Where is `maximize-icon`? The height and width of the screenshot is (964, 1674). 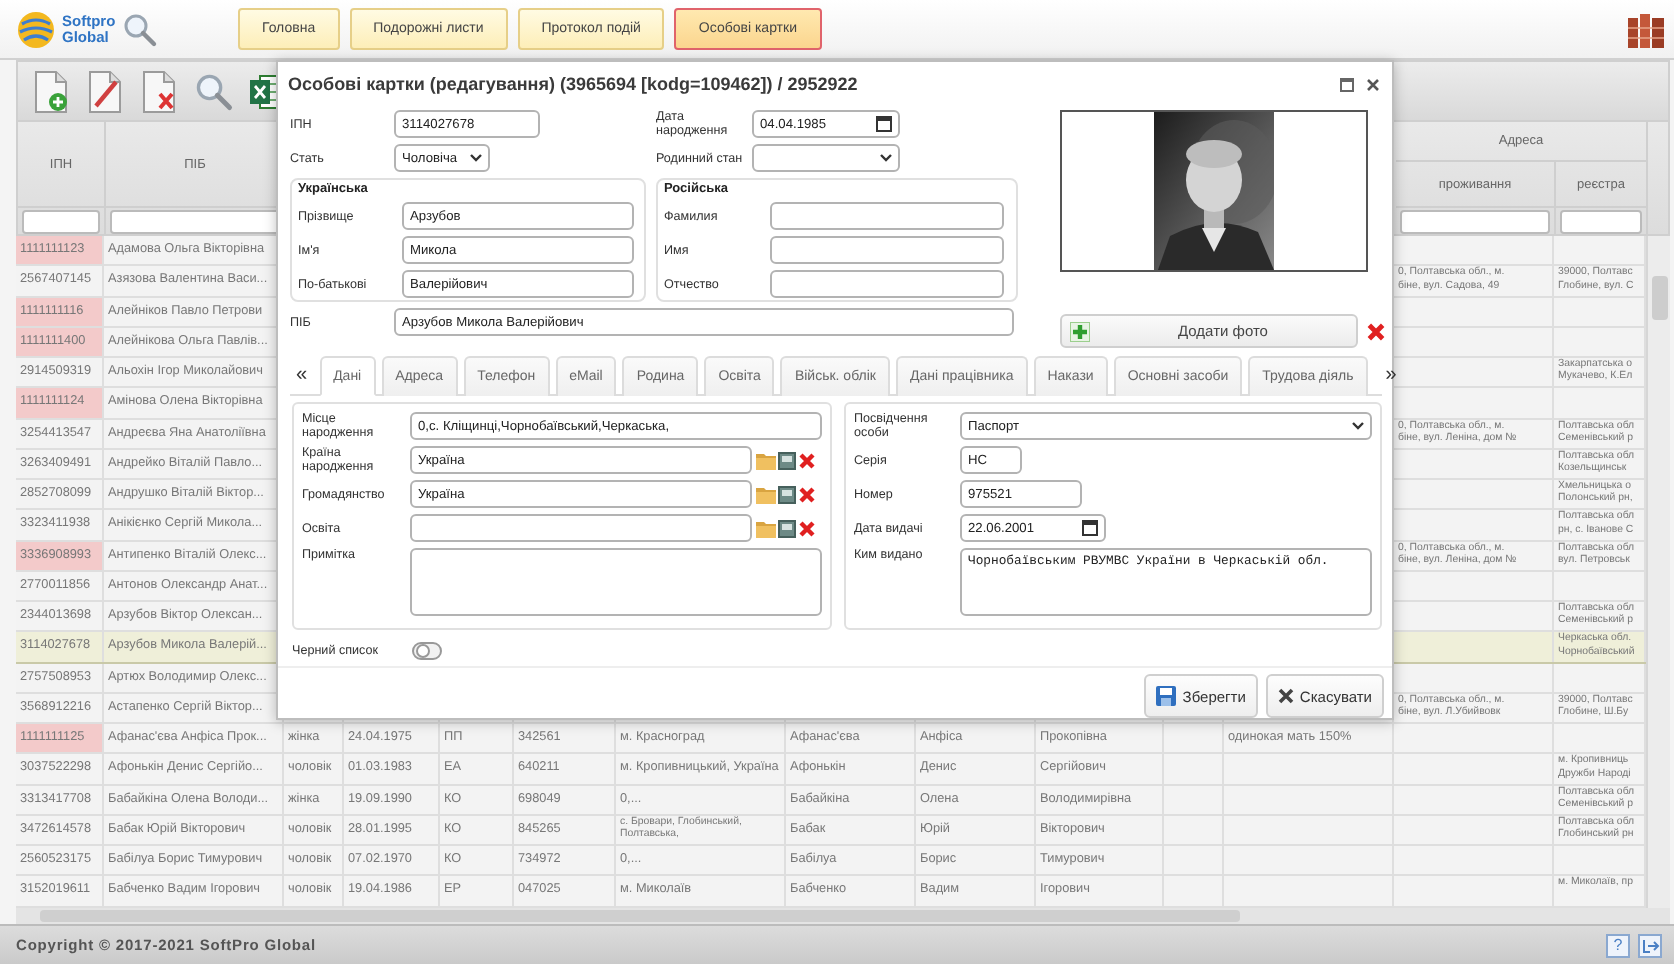 maximize-icon is located at coordinates (1347, 84).